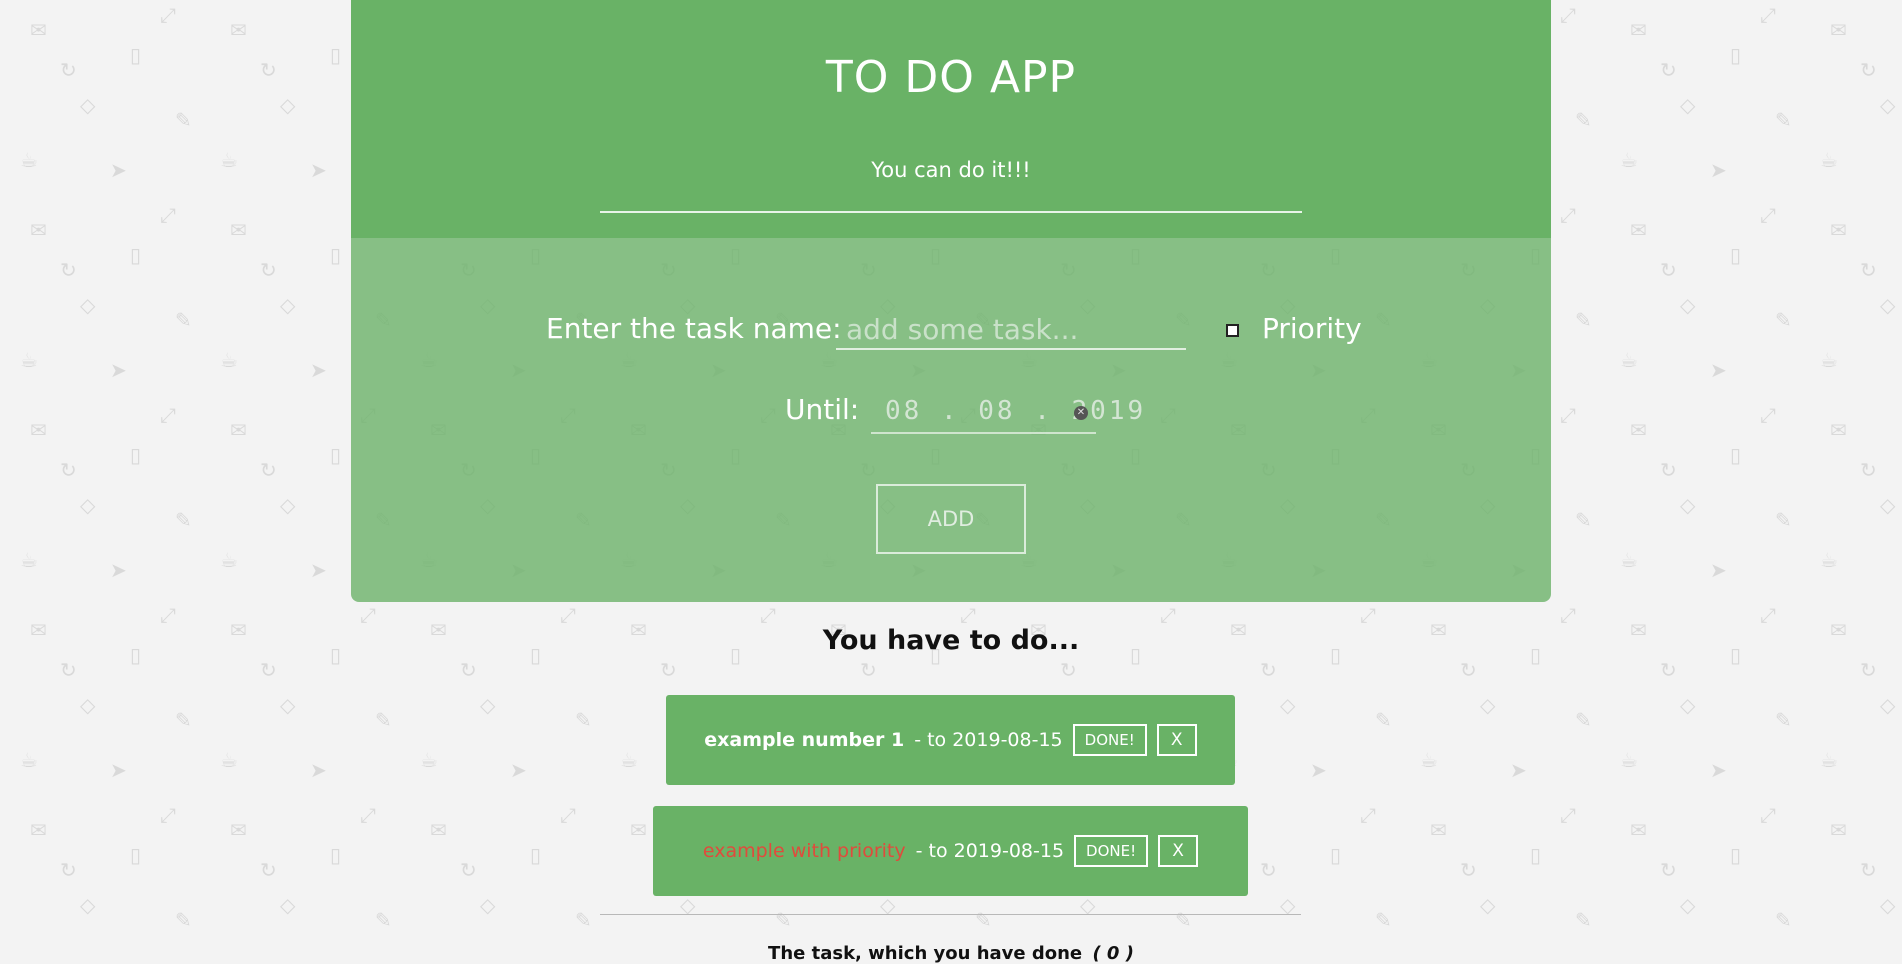 The width and height of the screenshot is (1902, 964). I want to click on app-subtitle: You can do it!!!, so click(951, 170).